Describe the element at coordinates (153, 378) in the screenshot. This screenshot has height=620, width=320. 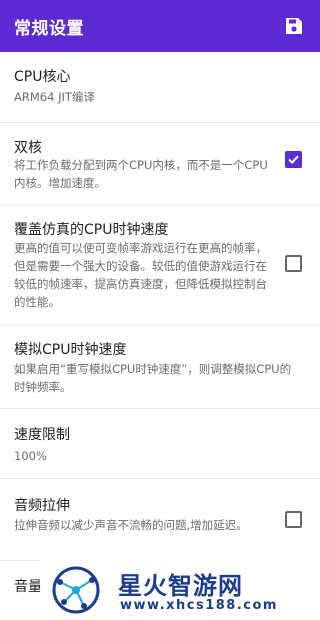
I see `setting-subtitle: 如果启用“重写模拟CPU时钟速度”，则调整模拟CPU的时钟频率。` at that location.